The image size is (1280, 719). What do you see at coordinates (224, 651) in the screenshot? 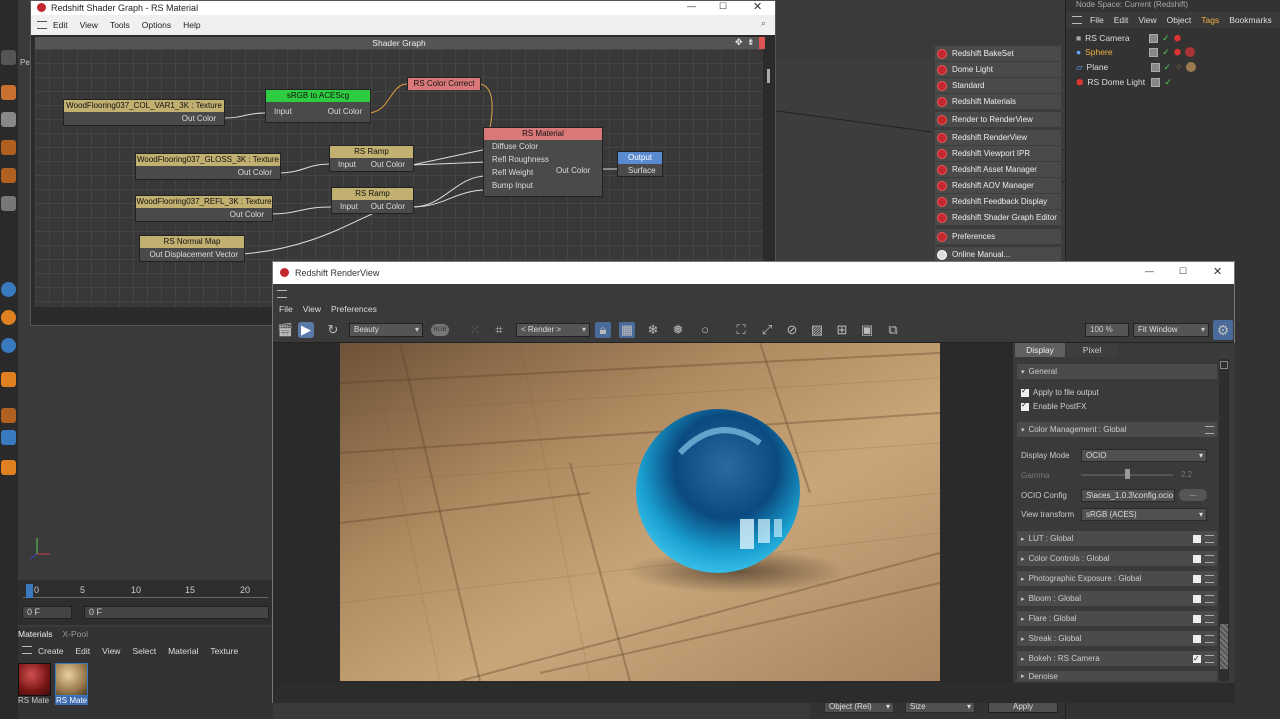
I see `menu-texture: Texture` at bounding box center [224, 651].